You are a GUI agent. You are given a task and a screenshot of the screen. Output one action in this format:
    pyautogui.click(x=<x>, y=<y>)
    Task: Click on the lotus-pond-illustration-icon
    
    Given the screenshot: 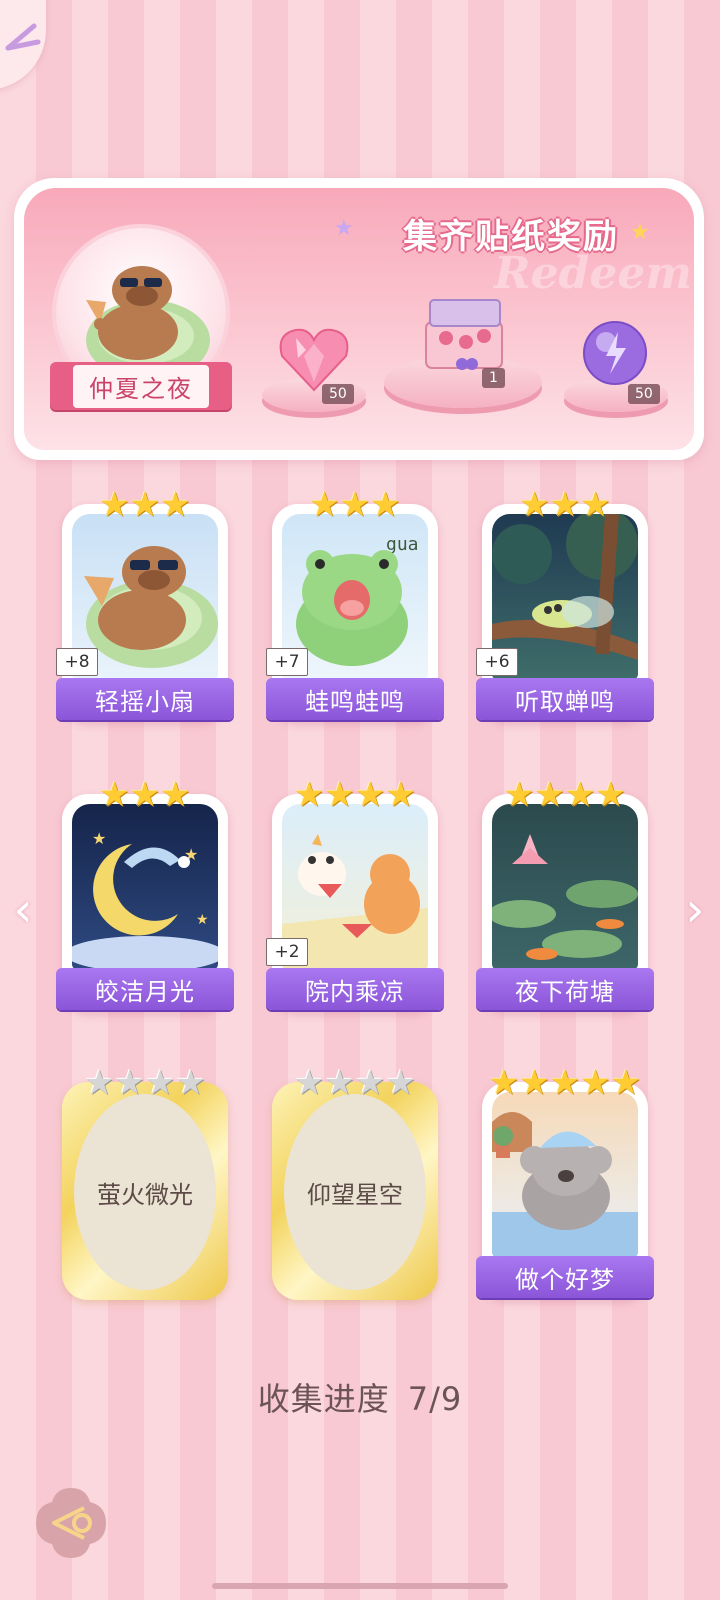 What is the action you would take?
    pyautogui.click(x=565, y=897)
    